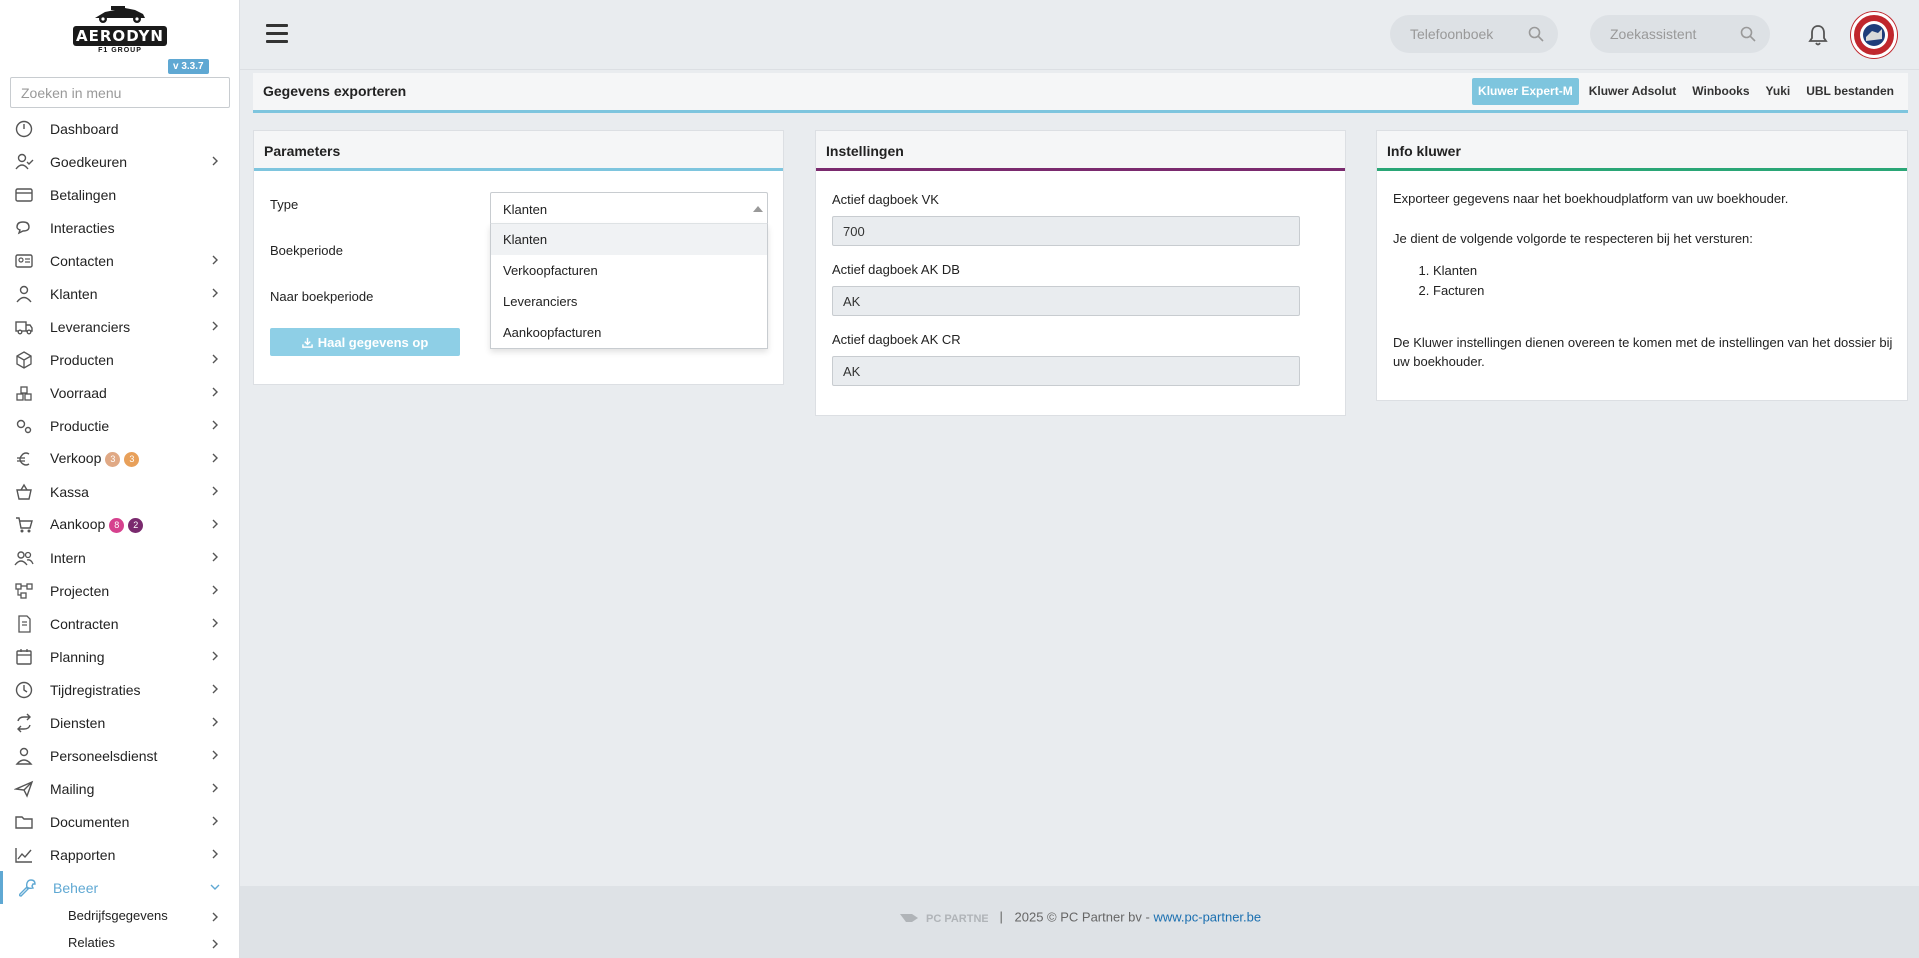  I want to click on sidebar-item-betalingen: Betalingen, so click(119, 194).